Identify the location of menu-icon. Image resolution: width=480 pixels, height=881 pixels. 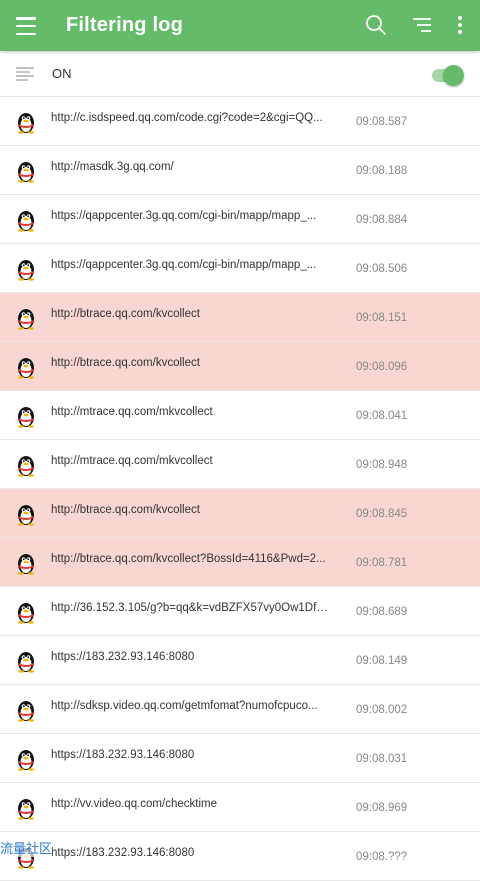
(26, 26).